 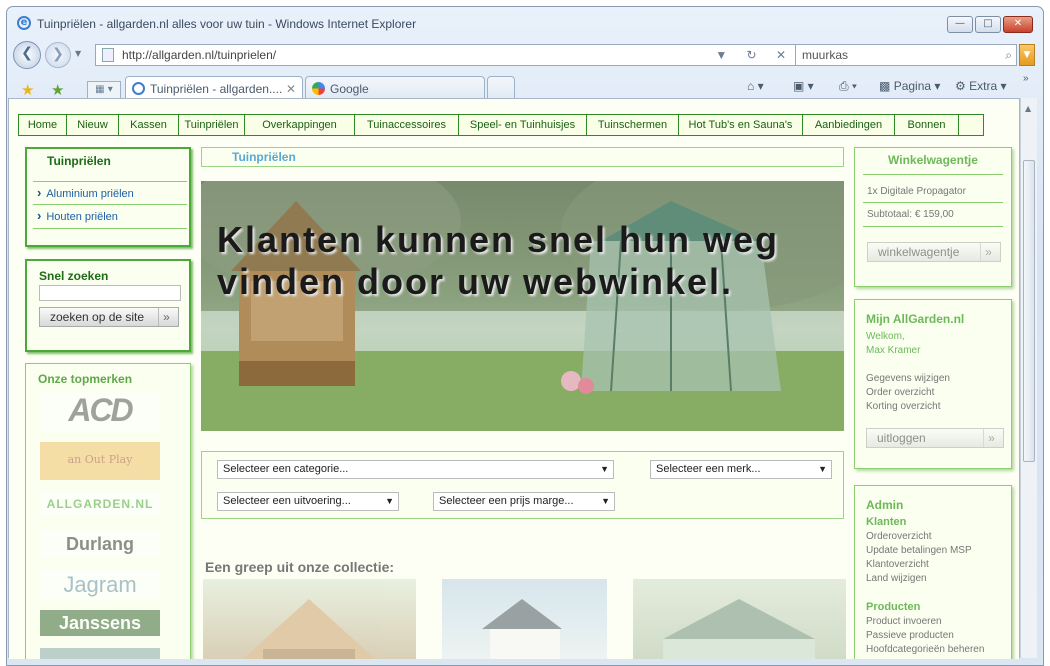 I want to click on link-update-betalingen: Update betalingen MSP, so click(x=919, y=550).